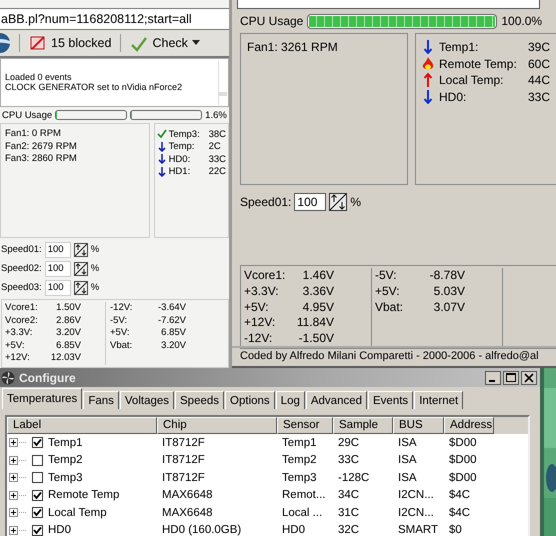  What do you see at coordinates (521, 21) in the screenshot?
I see `cpu-usage-reading: 100.0%` at bounding box center [521, 21].